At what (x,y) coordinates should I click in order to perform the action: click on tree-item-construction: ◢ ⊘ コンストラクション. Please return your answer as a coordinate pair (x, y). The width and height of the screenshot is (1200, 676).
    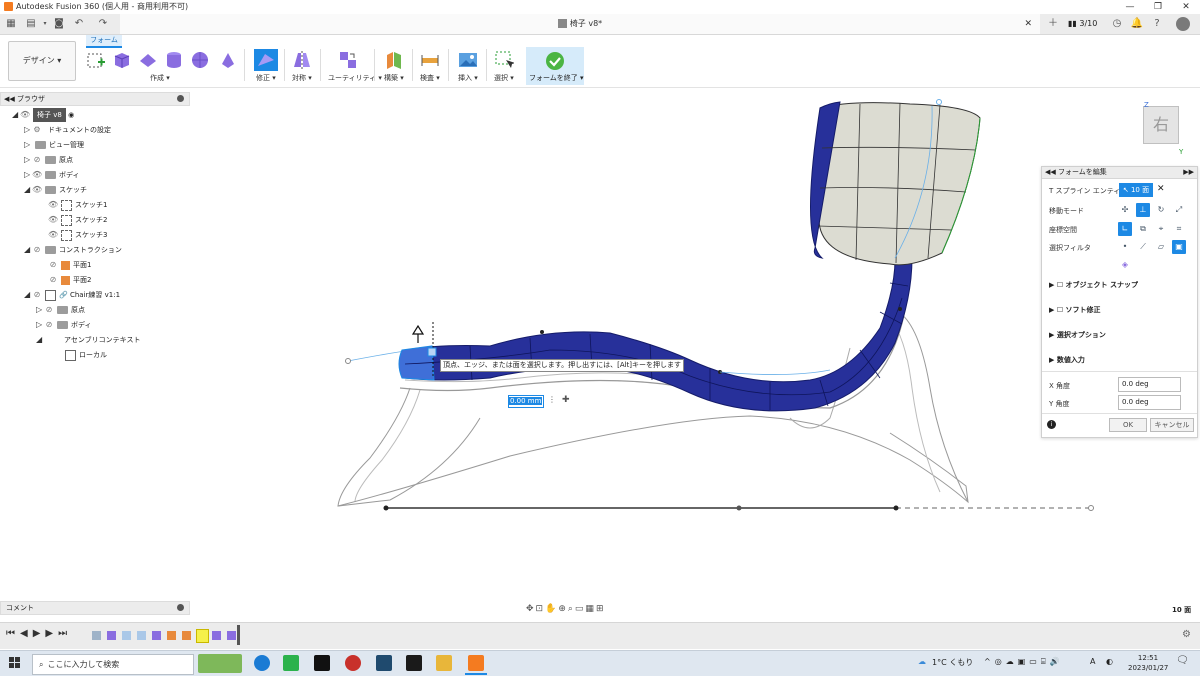
    Looking at the image, I should click on (73, 250).